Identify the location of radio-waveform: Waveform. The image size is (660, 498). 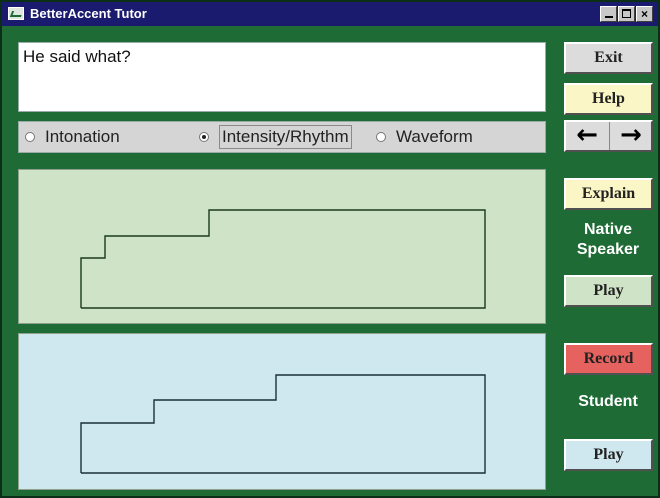
(424, 137).